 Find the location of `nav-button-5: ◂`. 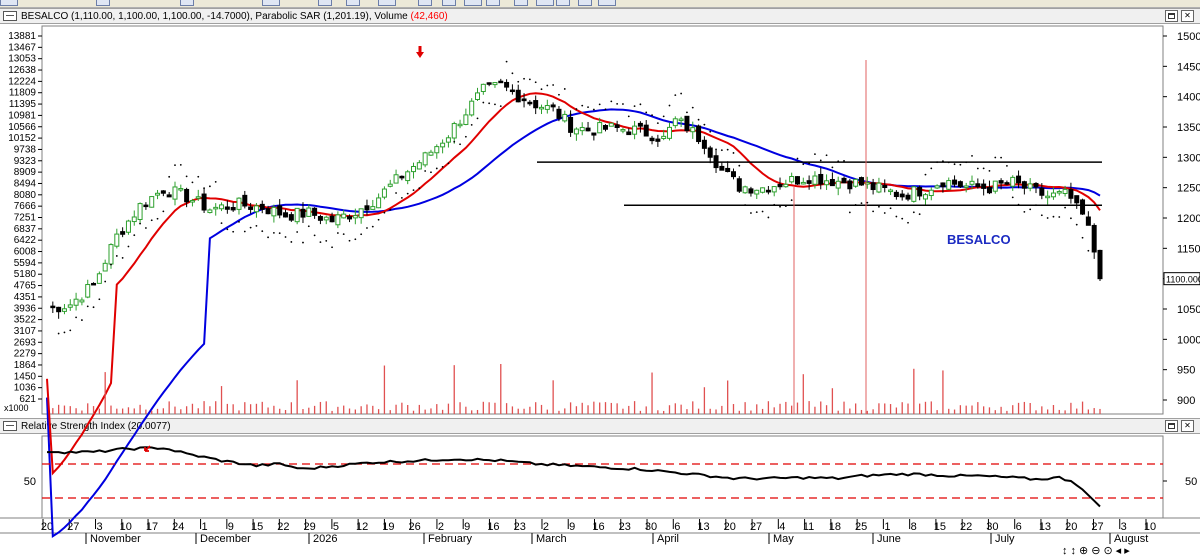

nav-button-5: ◂ is located at coordinates (1120, 551).